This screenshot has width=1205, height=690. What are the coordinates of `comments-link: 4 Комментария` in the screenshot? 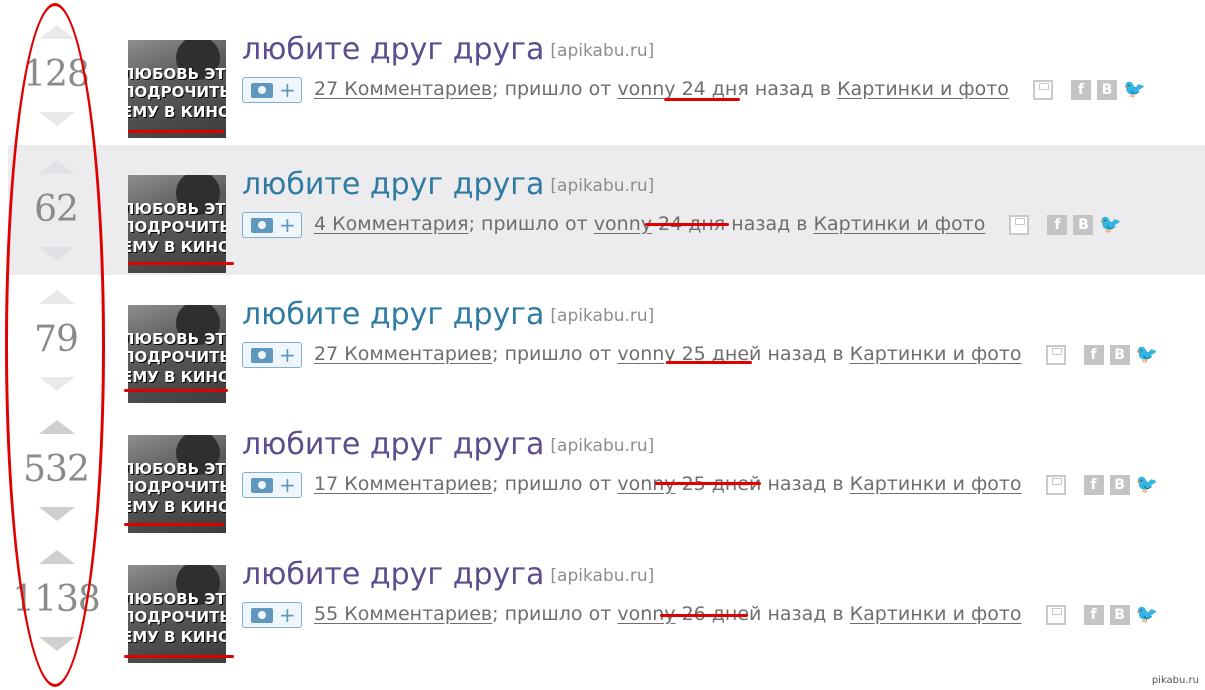 It's located at (391, 224).